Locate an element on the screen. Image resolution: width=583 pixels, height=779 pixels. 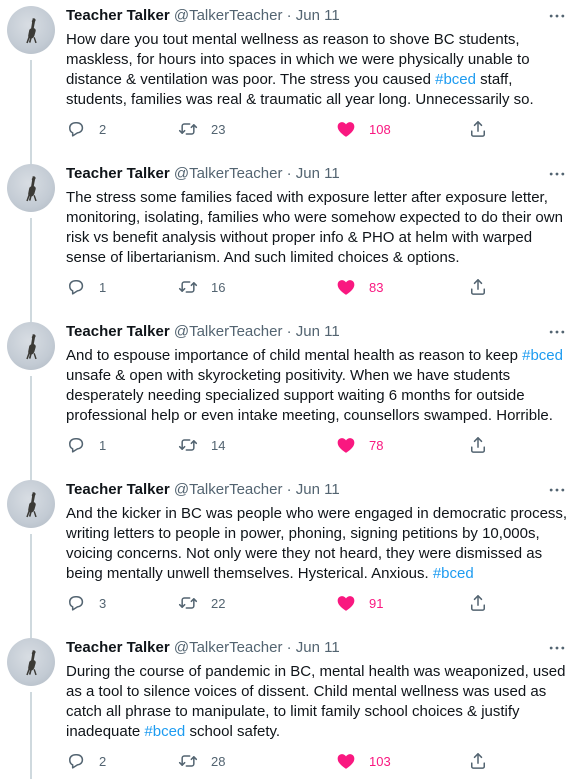
like-count: 83 is located at coordinates (376, 287).